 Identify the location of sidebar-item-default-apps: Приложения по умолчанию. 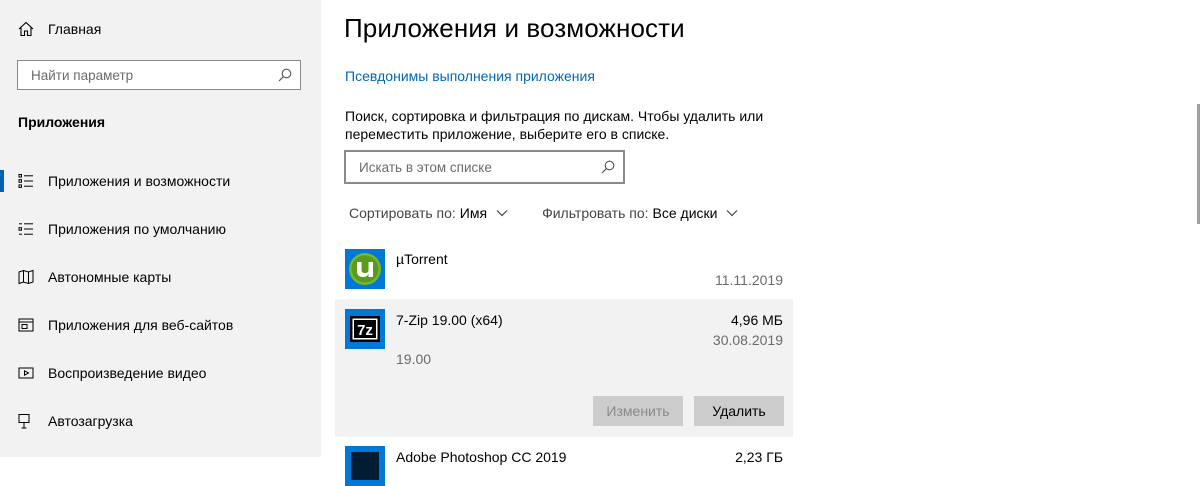
(160, 229).